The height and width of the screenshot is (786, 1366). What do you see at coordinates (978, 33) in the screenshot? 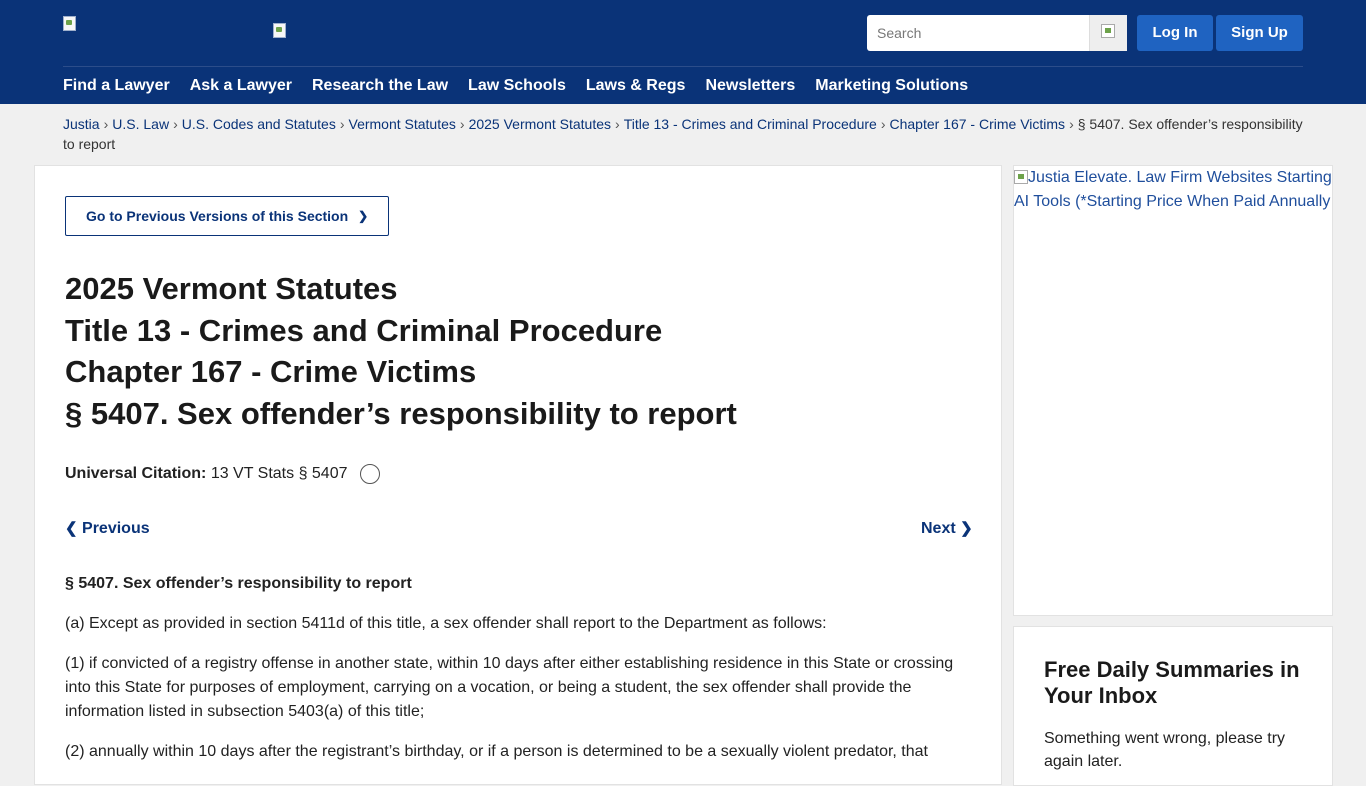
I see `search-input` at bounding box center [978, 33].